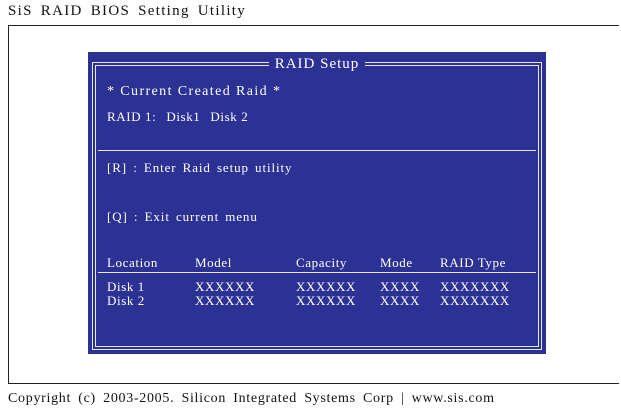 The height and width of the screenshot is (414, 621). I want to click on panel-title-text: RAID Setup, so click(317, 64).